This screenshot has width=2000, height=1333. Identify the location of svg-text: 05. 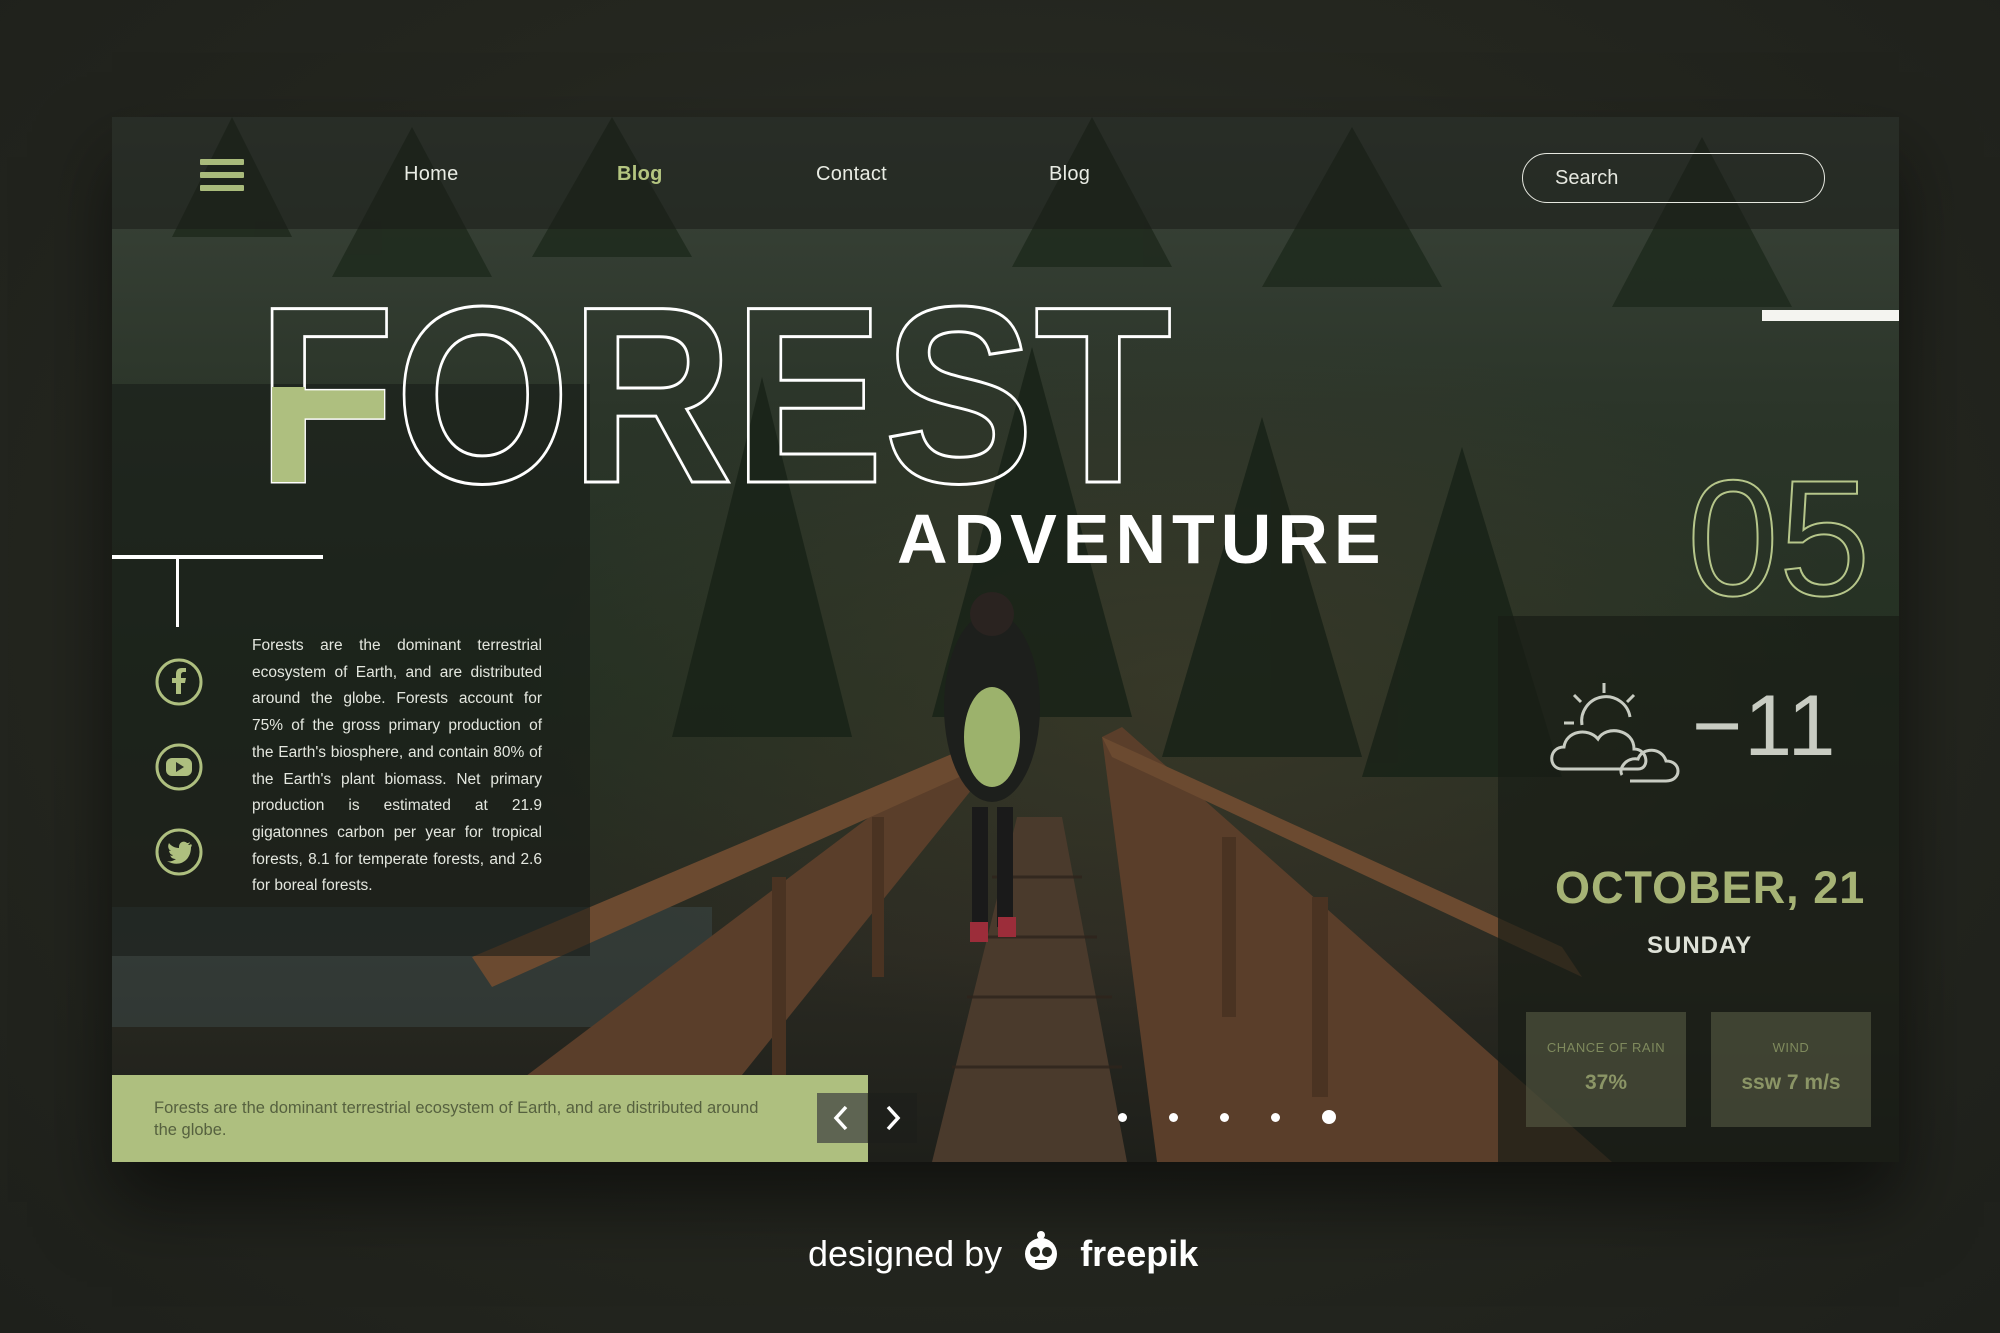
(1779, 524).